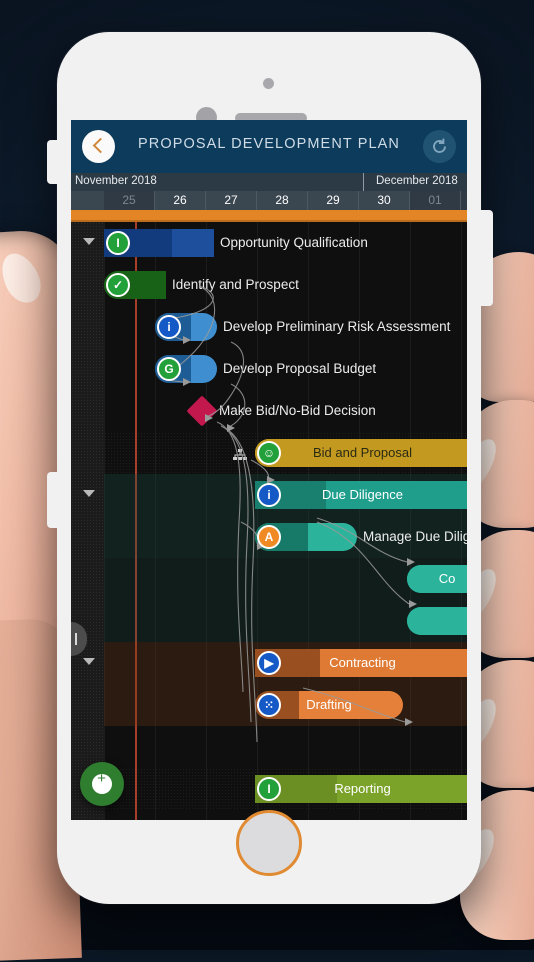  What do you see at coordinates (269, 216) in the screenshot?
I see `progress-accent-bar` at bounding box center [269, 216].